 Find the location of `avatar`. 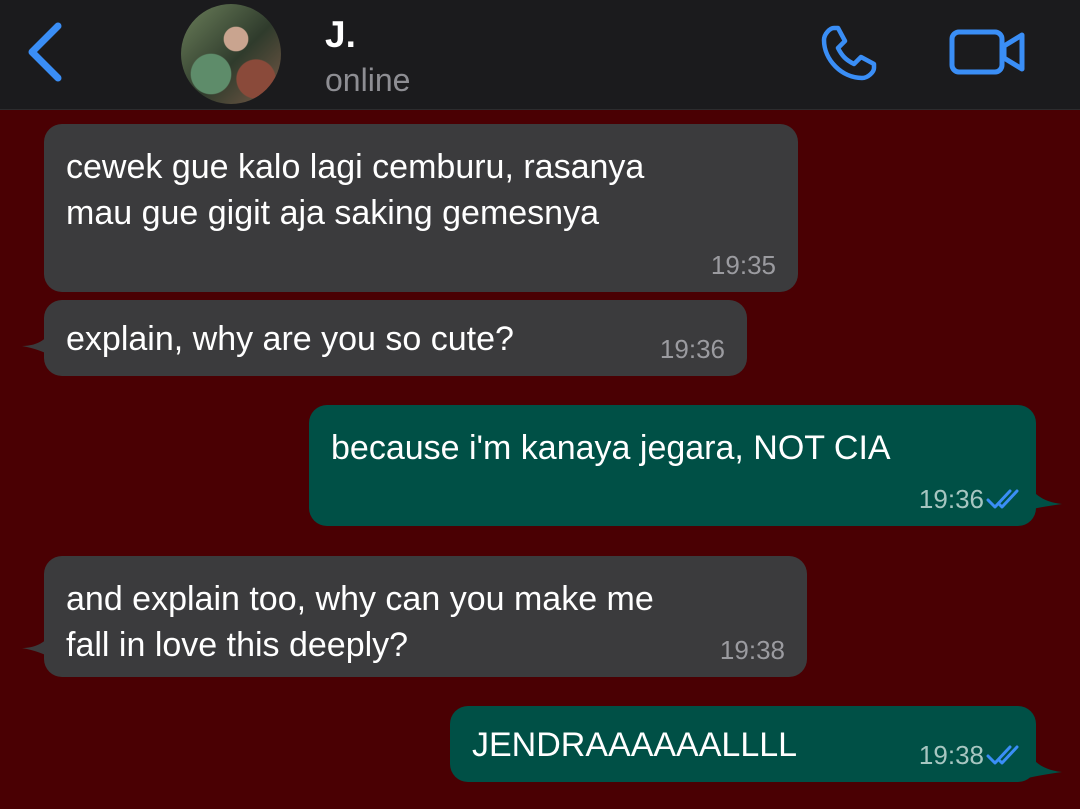

avatar is located at coordinates (231, 54).